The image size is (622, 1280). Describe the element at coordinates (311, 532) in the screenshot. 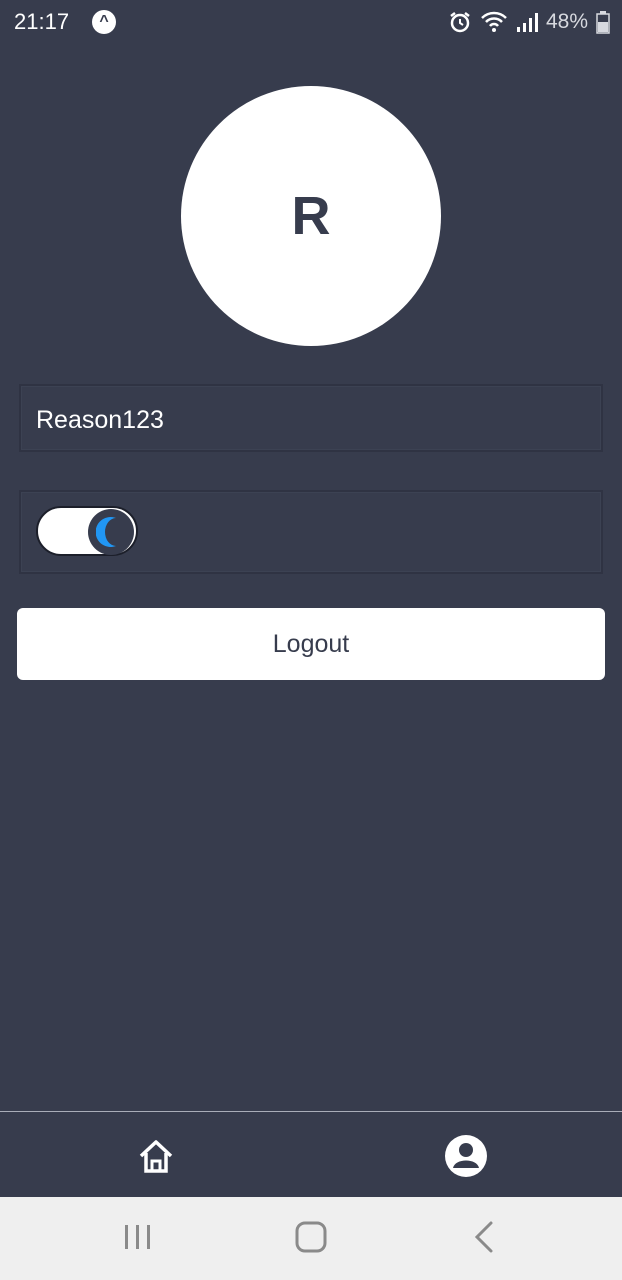

I see `theme-toggle-row` at that location.